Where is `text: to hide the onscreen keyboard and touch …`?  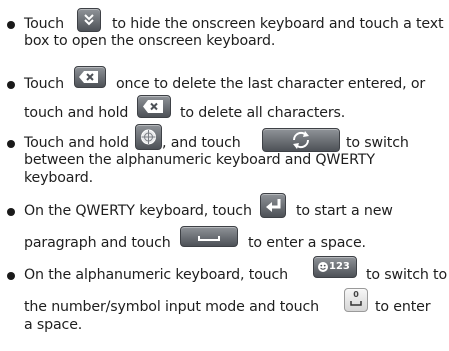 text: to hide the onscreen keyboard and touch … is located at coordinates (278, 24).